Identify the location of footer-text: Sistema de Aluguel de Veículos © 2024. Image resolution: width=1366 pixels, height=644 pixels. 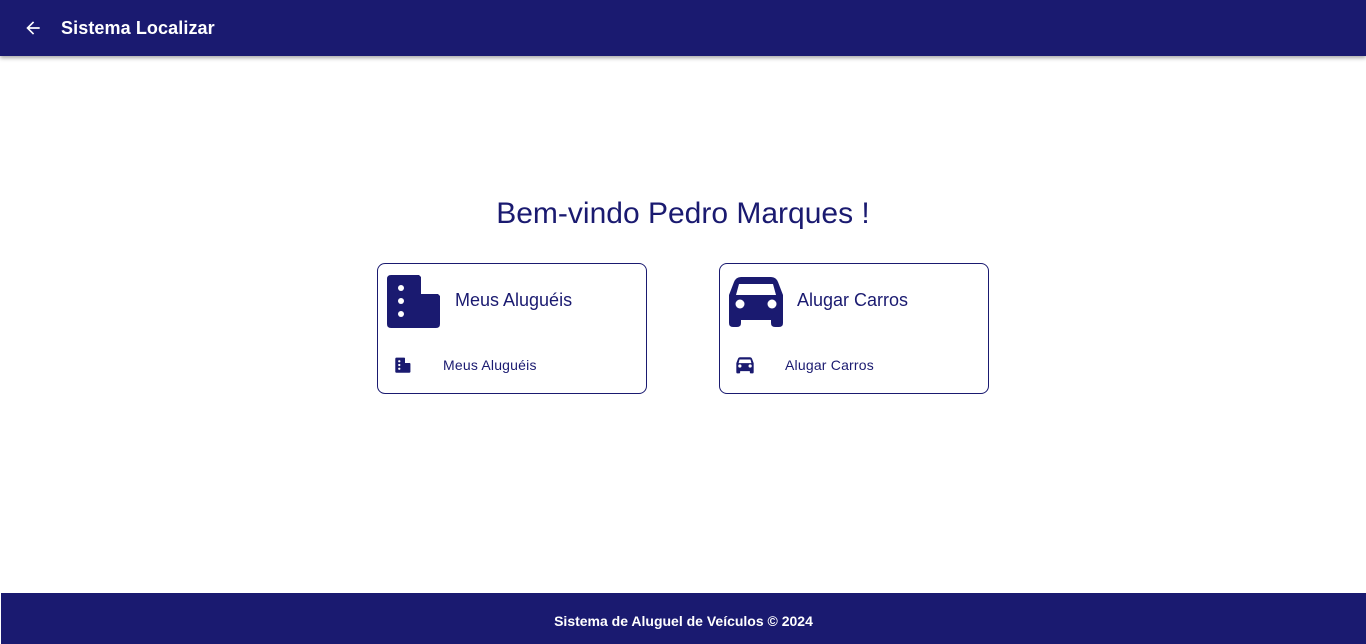
(683, 620).